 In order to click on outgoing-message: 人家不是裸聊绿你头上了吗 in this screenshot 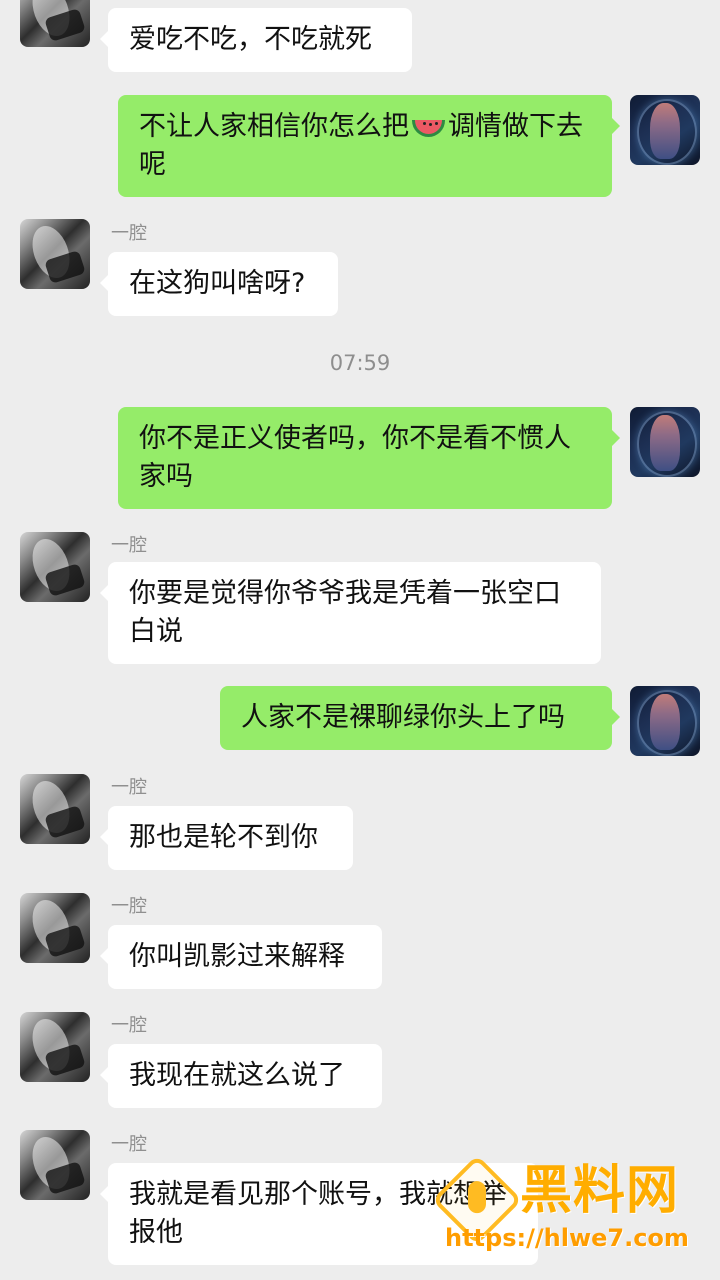, I will do `click(420, 718)`.